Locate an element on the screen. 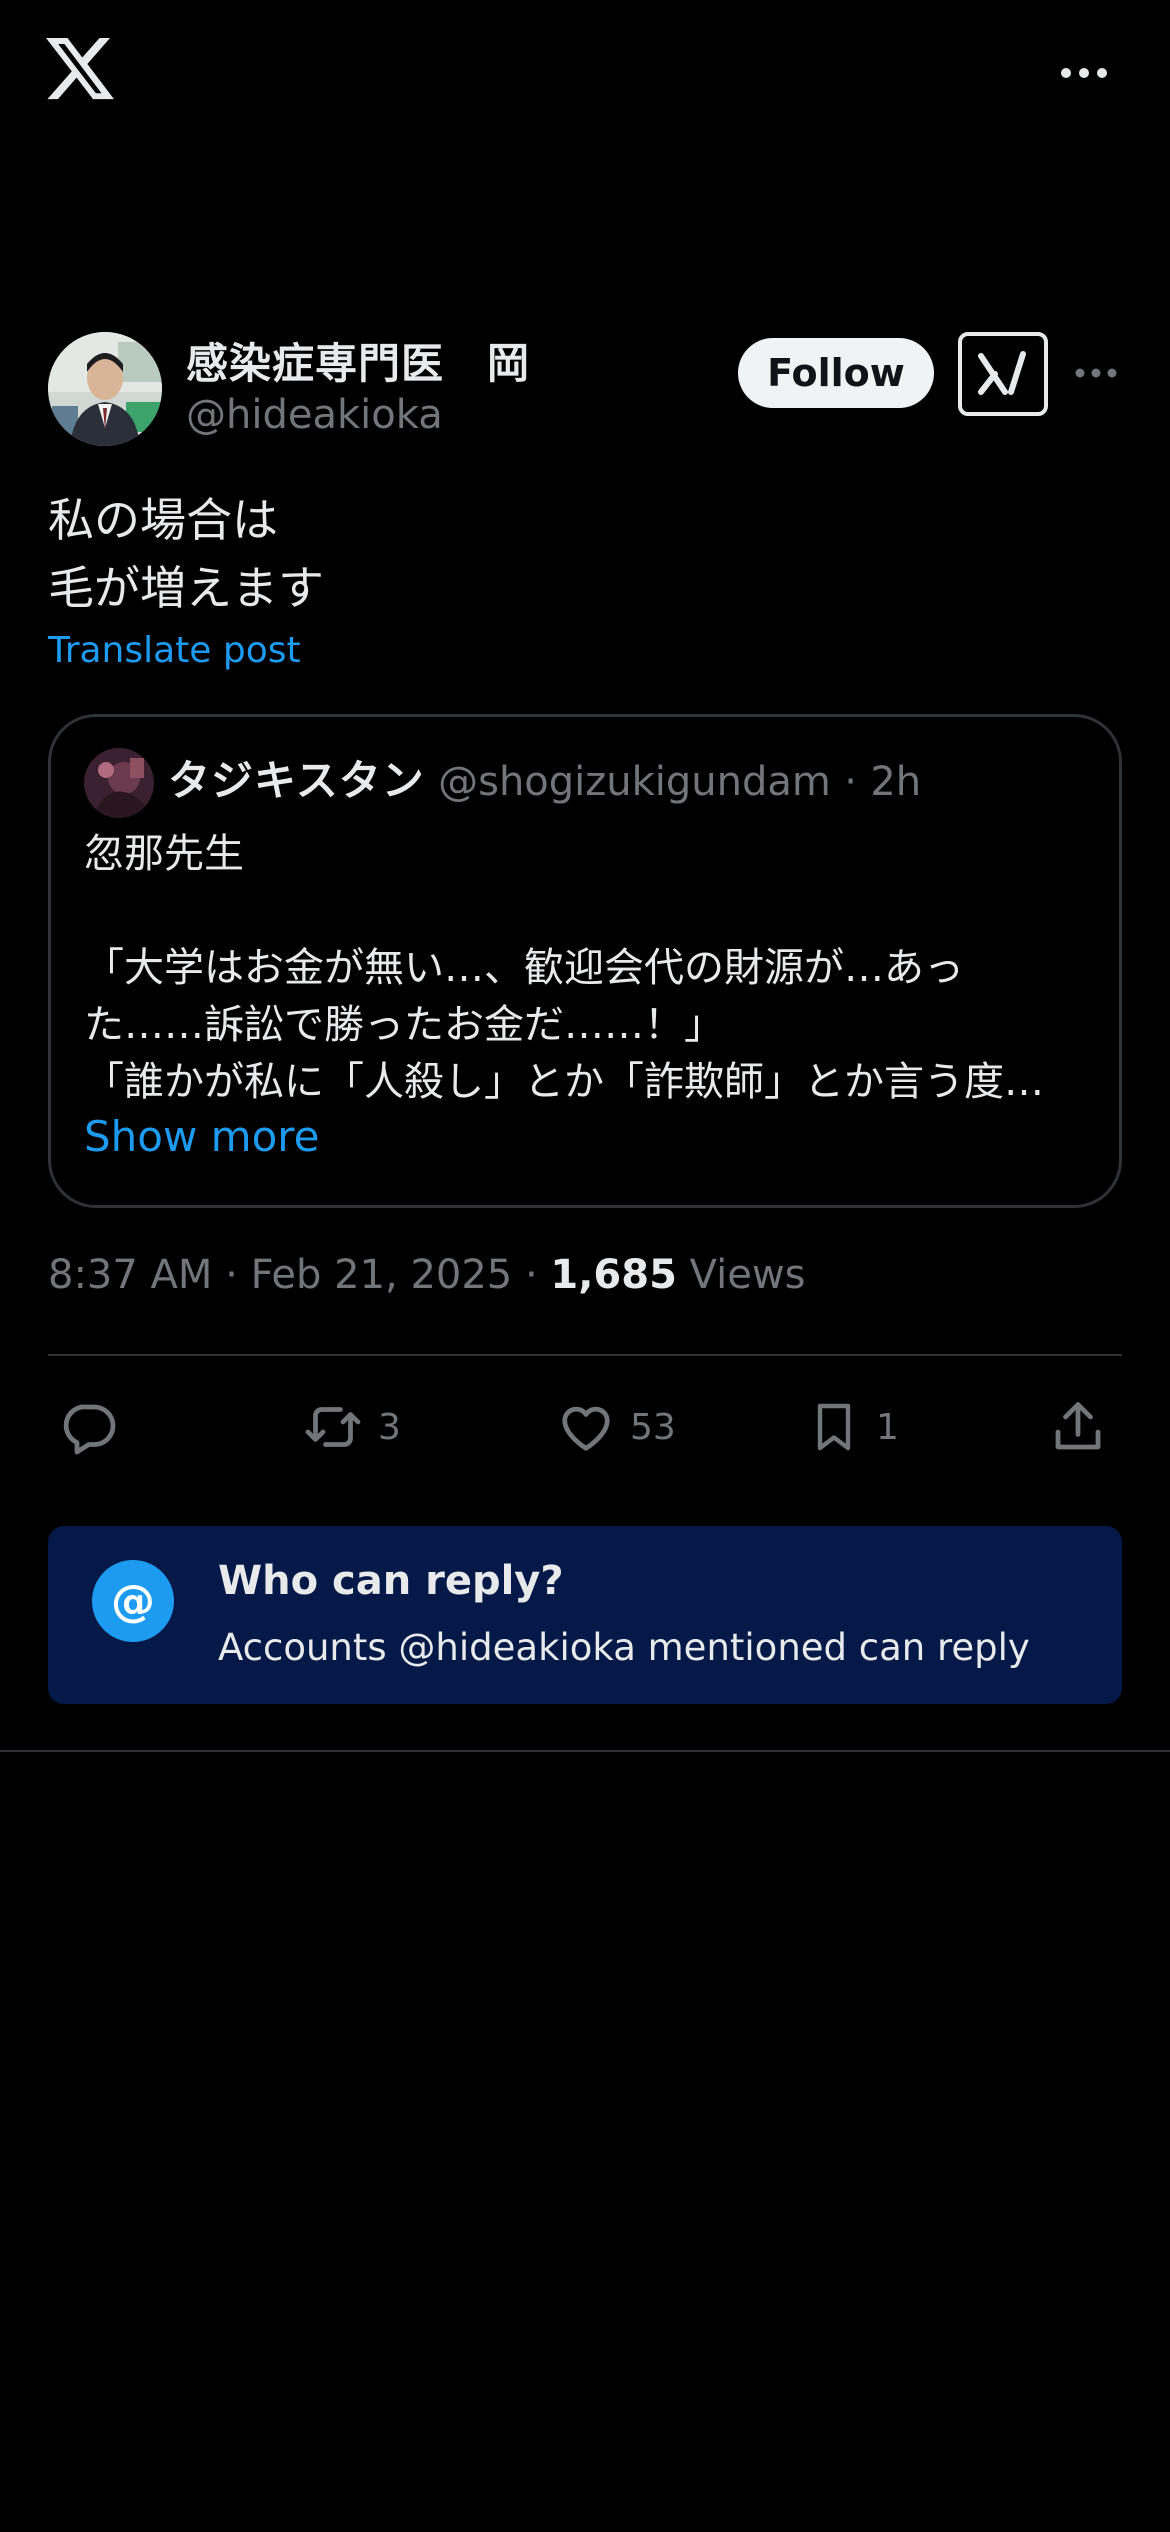 The image size is (1170, 2532). retweet-icon is located at coordinates (333, 1427).